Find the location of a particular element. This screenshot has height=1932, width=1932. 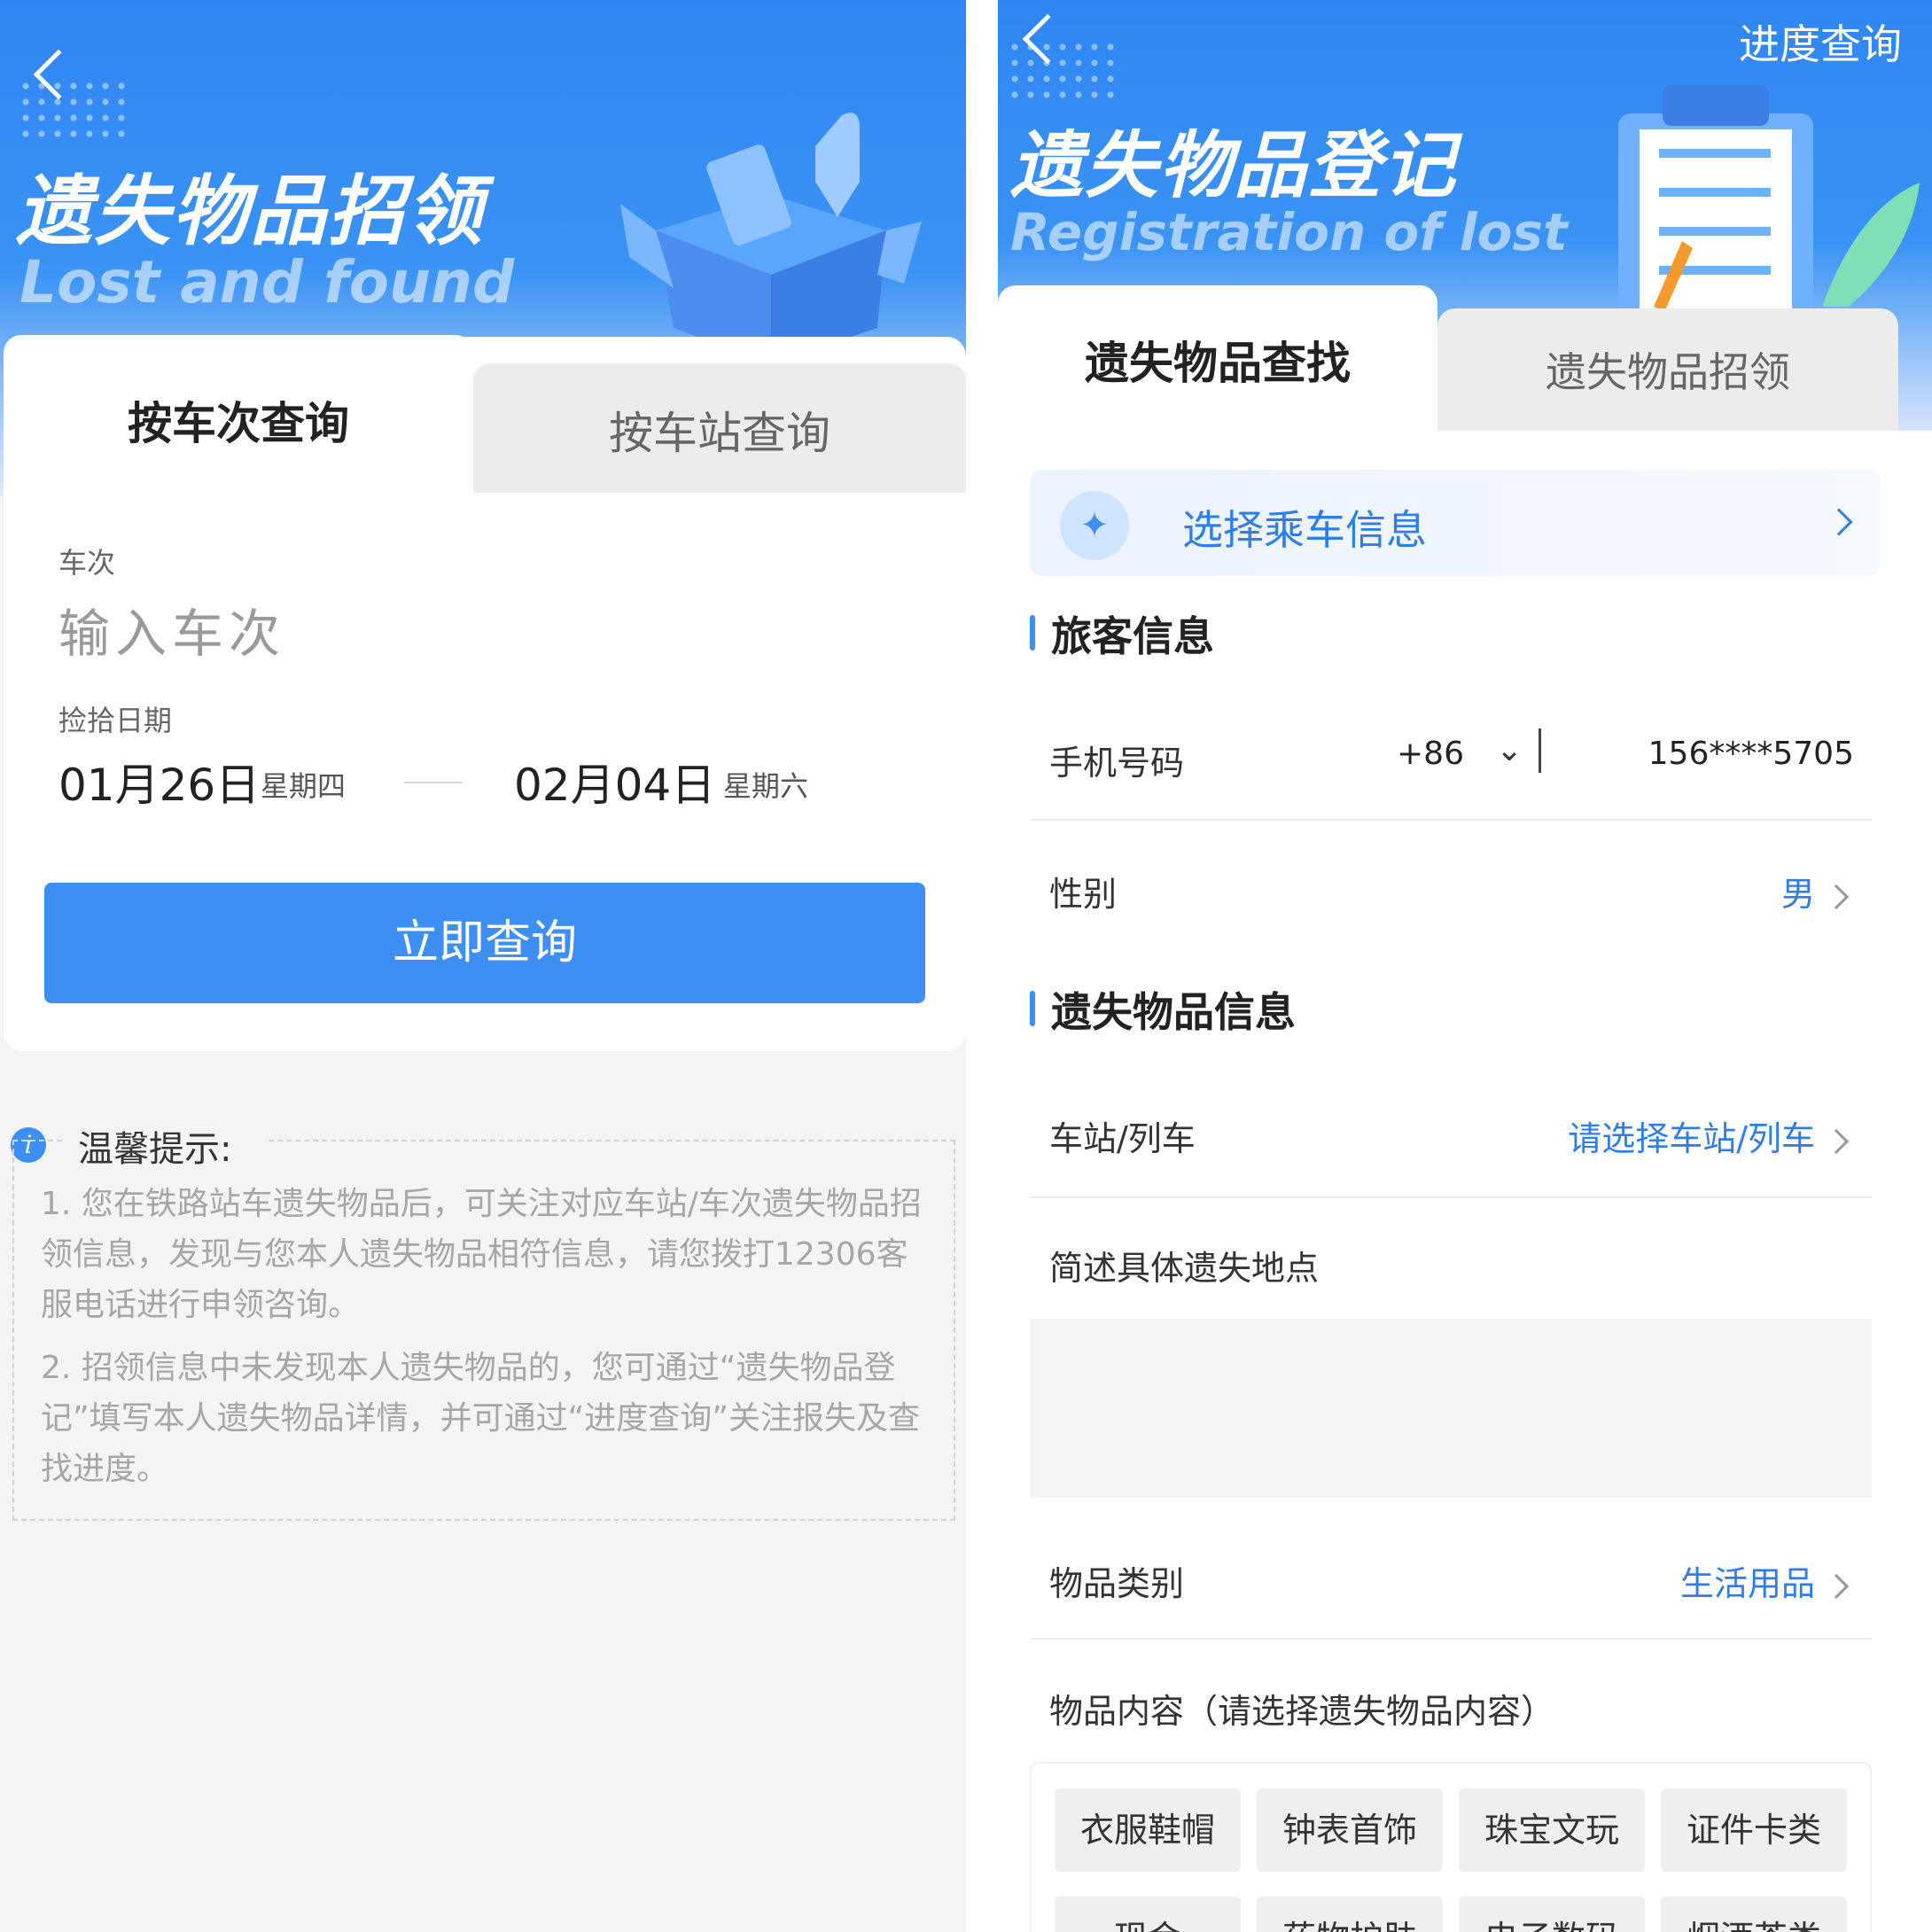

place-label: 简述具体遗失地点 is located at coordinates (1185, 1268).